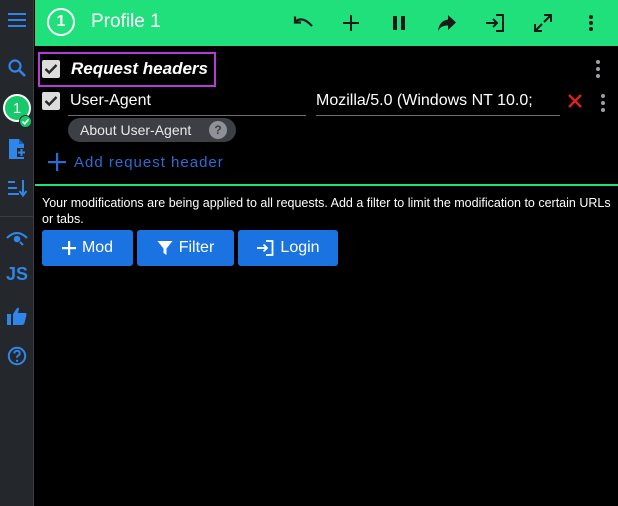 The height and width of the screenshot is (506, 618). Describe the element at coordinates (57, 162) in the screenshot. I see `add-plus-icon` at that location.